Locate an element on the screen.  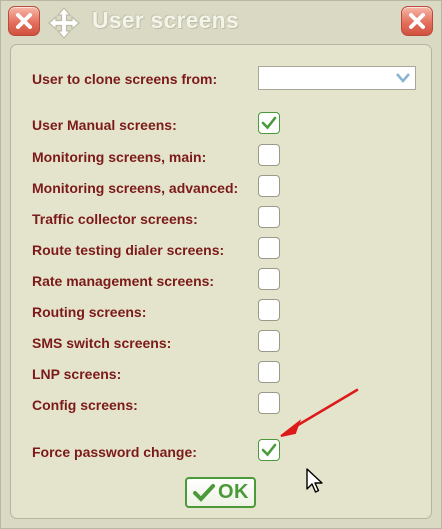
row-label-lnp: LNP screens: is located at coordinates (77, 374).